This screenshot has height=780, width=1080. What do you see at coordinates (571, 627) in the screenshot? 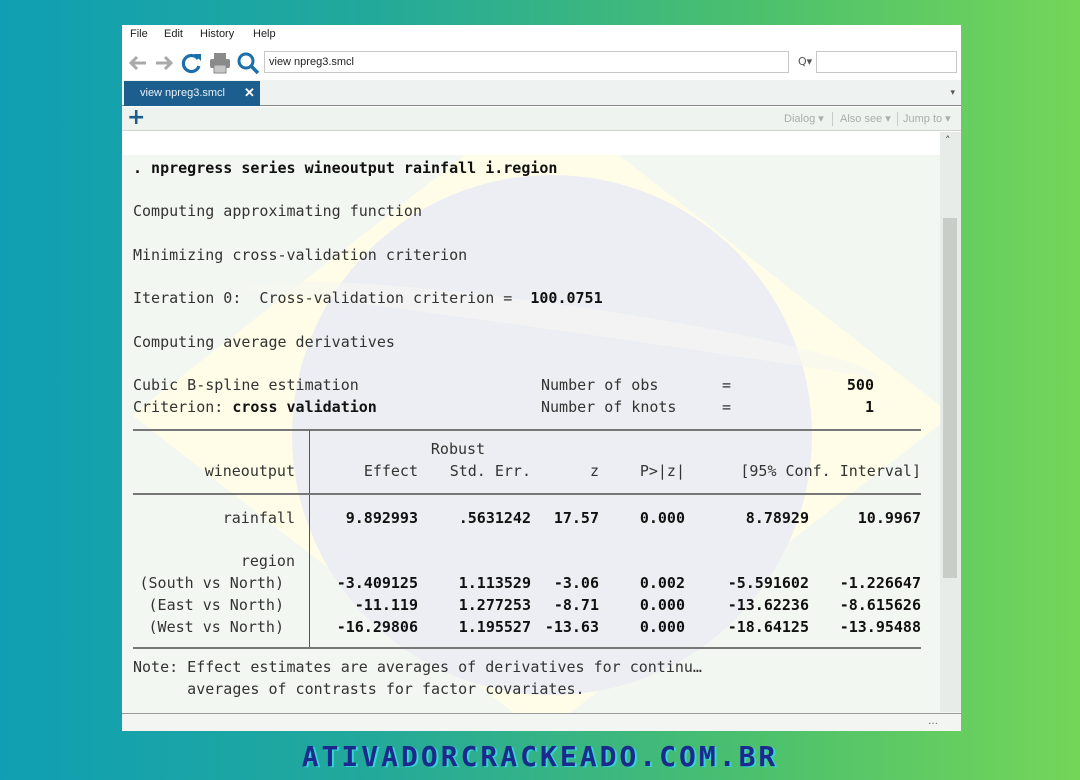
I see `table-cell: -13.63` at bounding box center [571, 627].